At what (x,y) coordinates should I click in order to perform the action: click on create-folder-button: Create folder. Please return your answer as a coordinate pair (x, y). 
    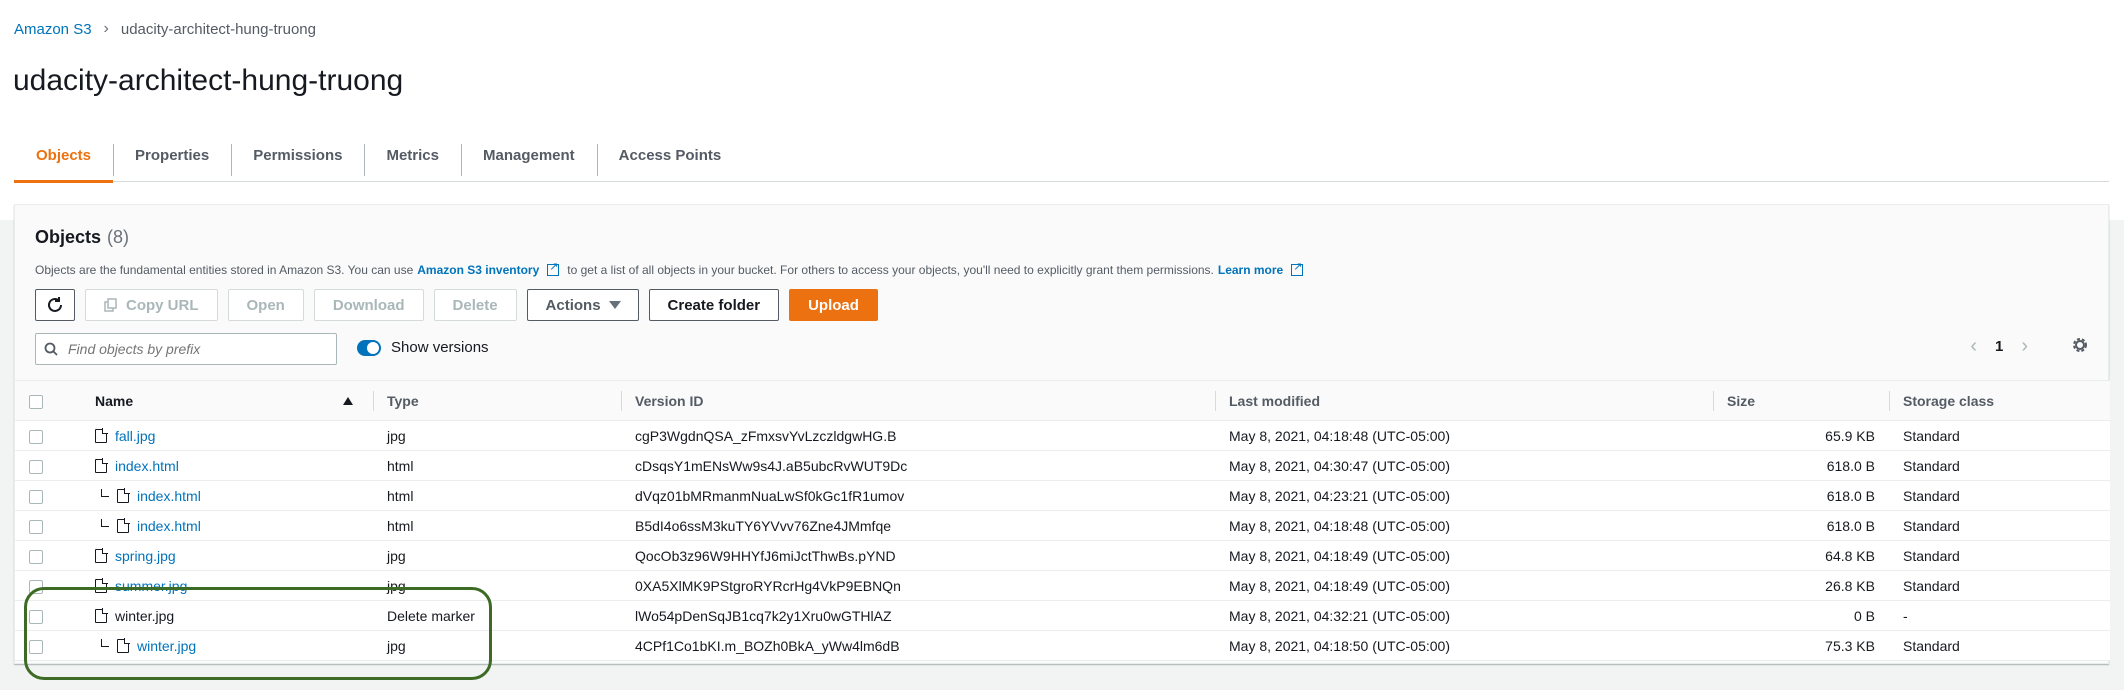
    Looking at the image, I should click on (714, 305).